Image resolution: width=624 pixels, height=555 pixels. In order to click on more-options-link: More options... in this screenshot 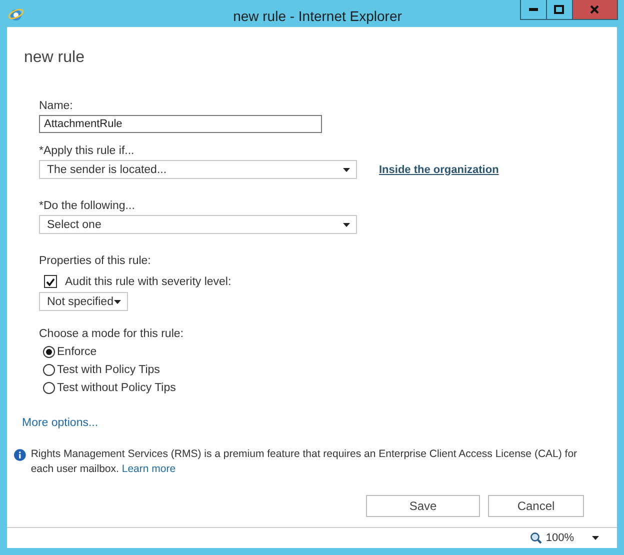, I will do `click(60, 423)`.